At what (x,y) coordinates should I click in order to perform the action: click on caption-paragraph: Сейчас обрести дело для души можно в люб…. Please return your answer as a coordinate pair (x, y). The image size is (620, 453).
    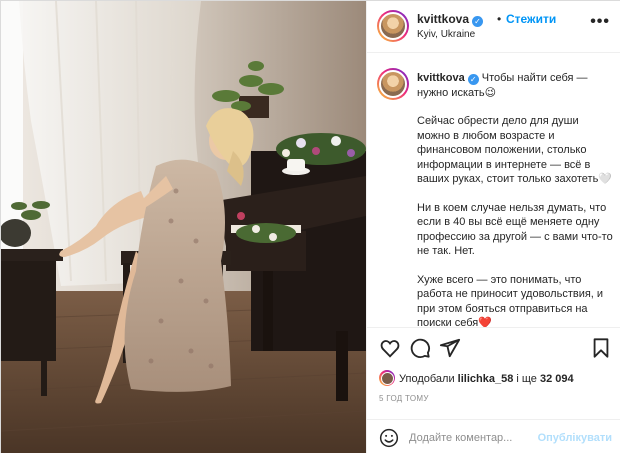
    Looking at the image, I should click on (515, 150).